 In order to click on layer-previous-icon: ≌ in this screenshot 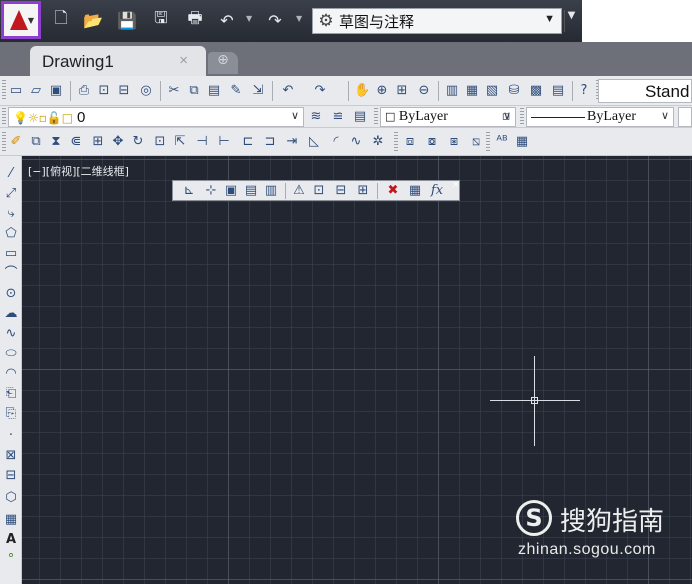, I will do `click(338, 117)`.